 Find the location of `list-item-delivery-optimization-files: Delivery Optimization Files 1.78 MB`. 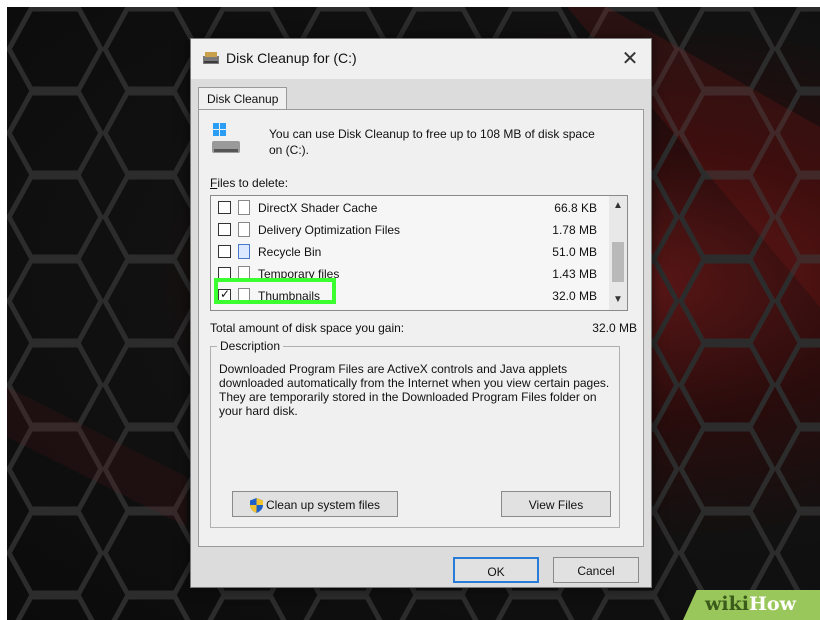

list-item-delivery-optimization-files: Delivery Optimization Files 1.78 MB is located at coordinates (407, 230).